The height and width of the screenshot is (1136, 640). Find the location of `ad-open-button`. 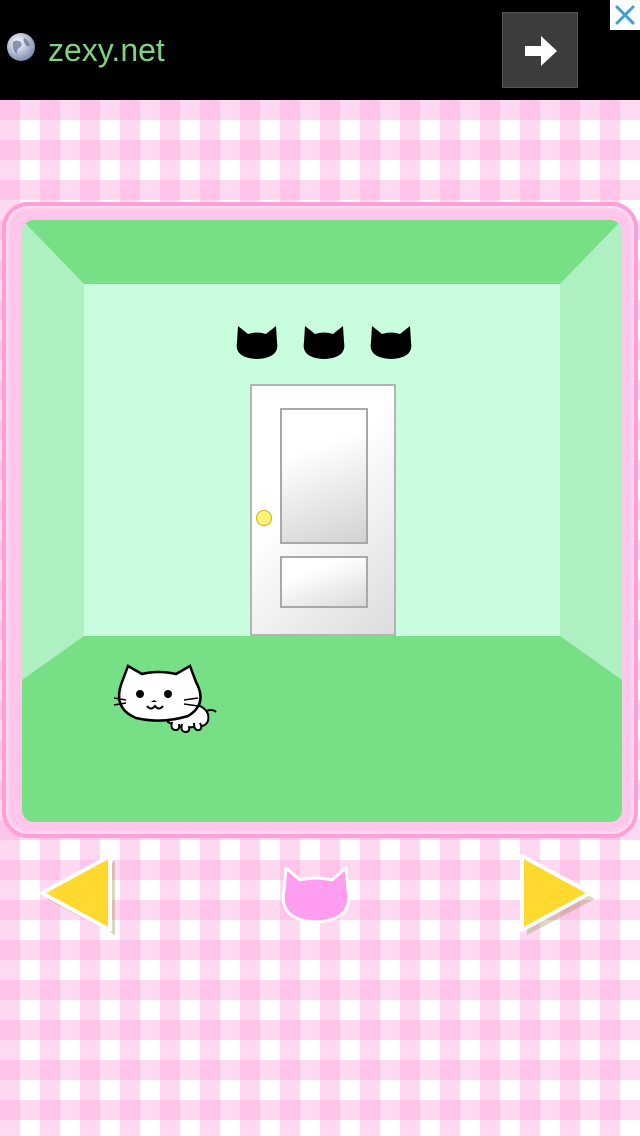

ad-open-button is located at coordinates (540, 50).